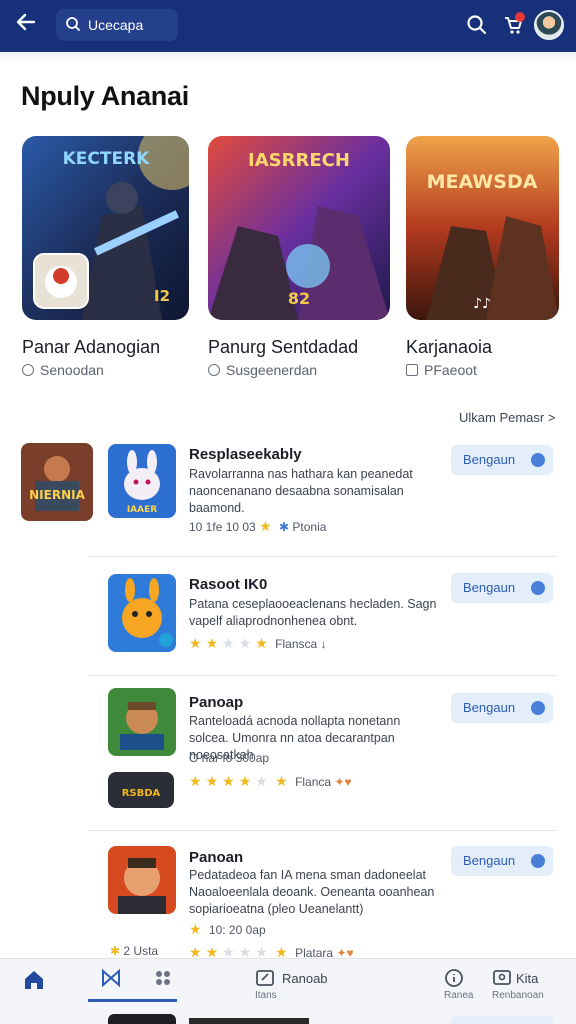 This screenshot has width=576, height=1024. I want to click on nav-label-5: Kita, so click(527, 978).